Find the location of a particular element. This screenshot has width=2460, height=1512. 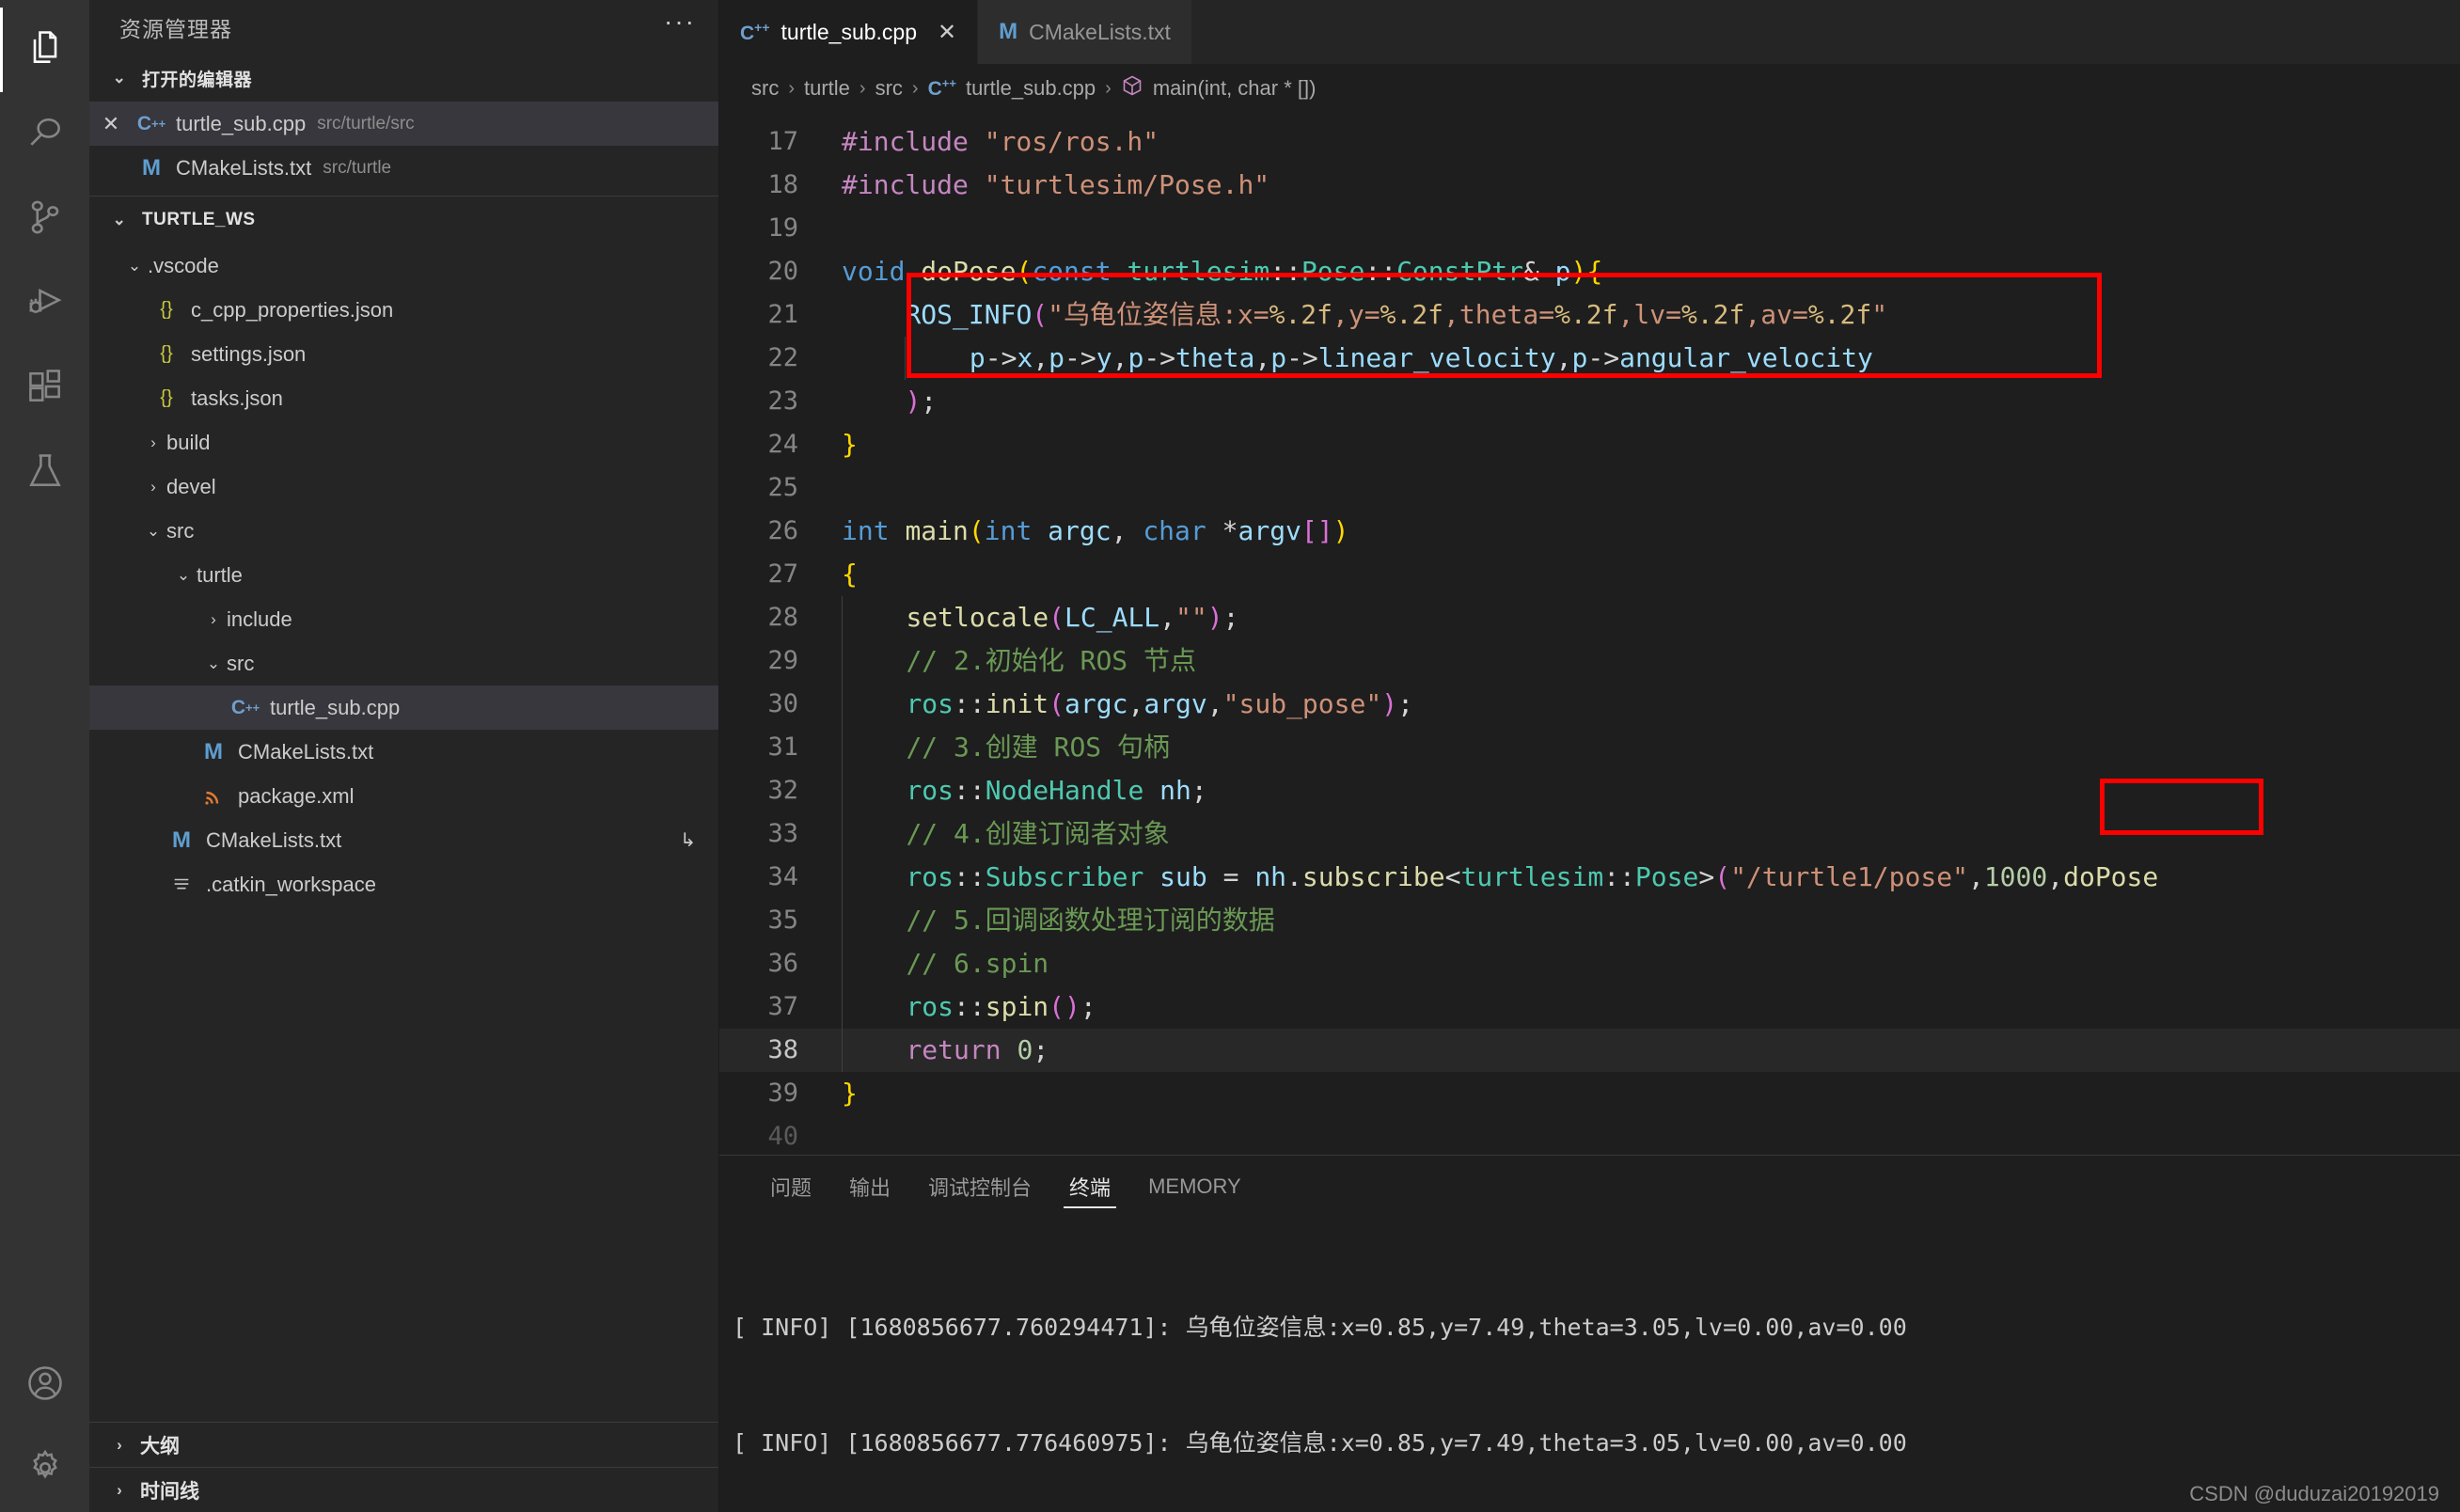

account-icon is located at coordinates (45, 1385).